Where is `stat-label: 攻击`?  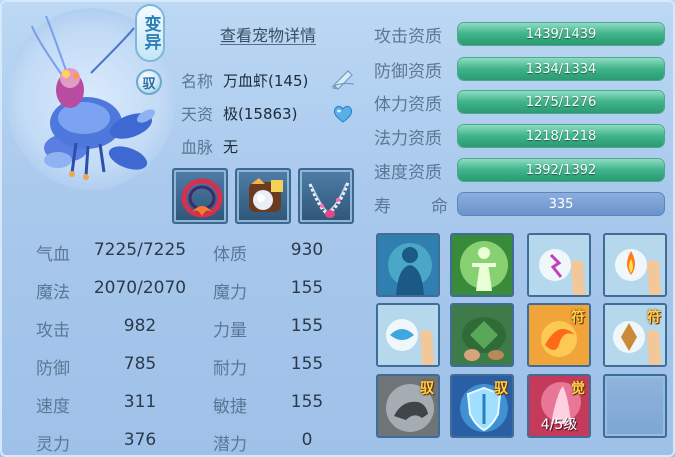
stat-label: 攻击 is located at coordinates (53, 331).